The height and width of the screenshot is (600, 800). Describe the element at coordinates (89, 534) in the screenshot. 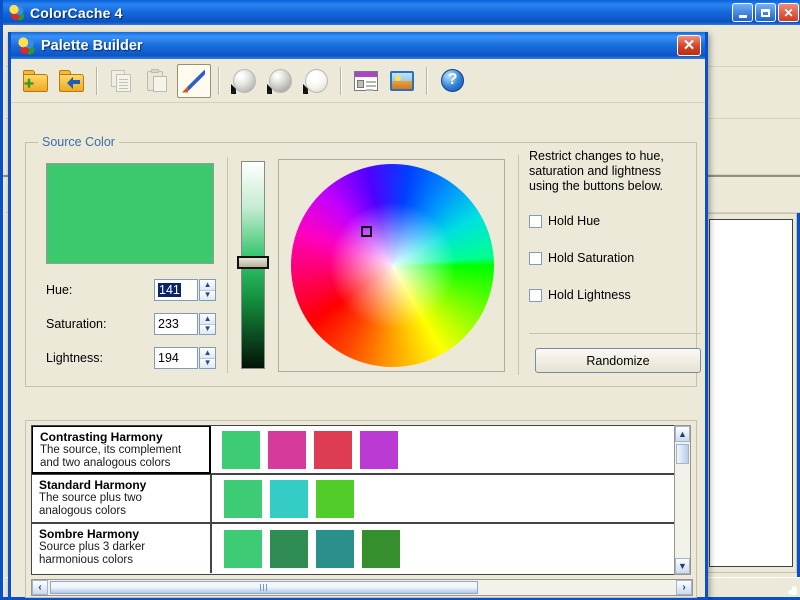

I see `harmony-title: Sombre Harmony` at that location.